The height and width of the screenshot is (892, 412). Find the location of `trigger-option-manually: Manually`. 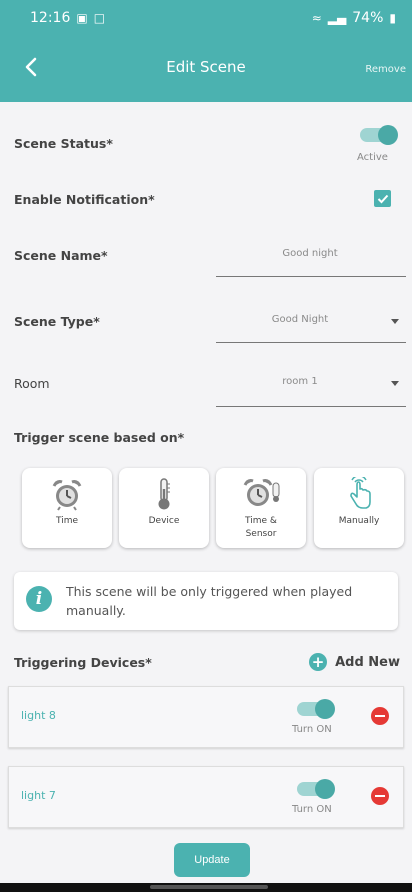

trigger-option-manually: Manually is located at coordinates (359, 508).